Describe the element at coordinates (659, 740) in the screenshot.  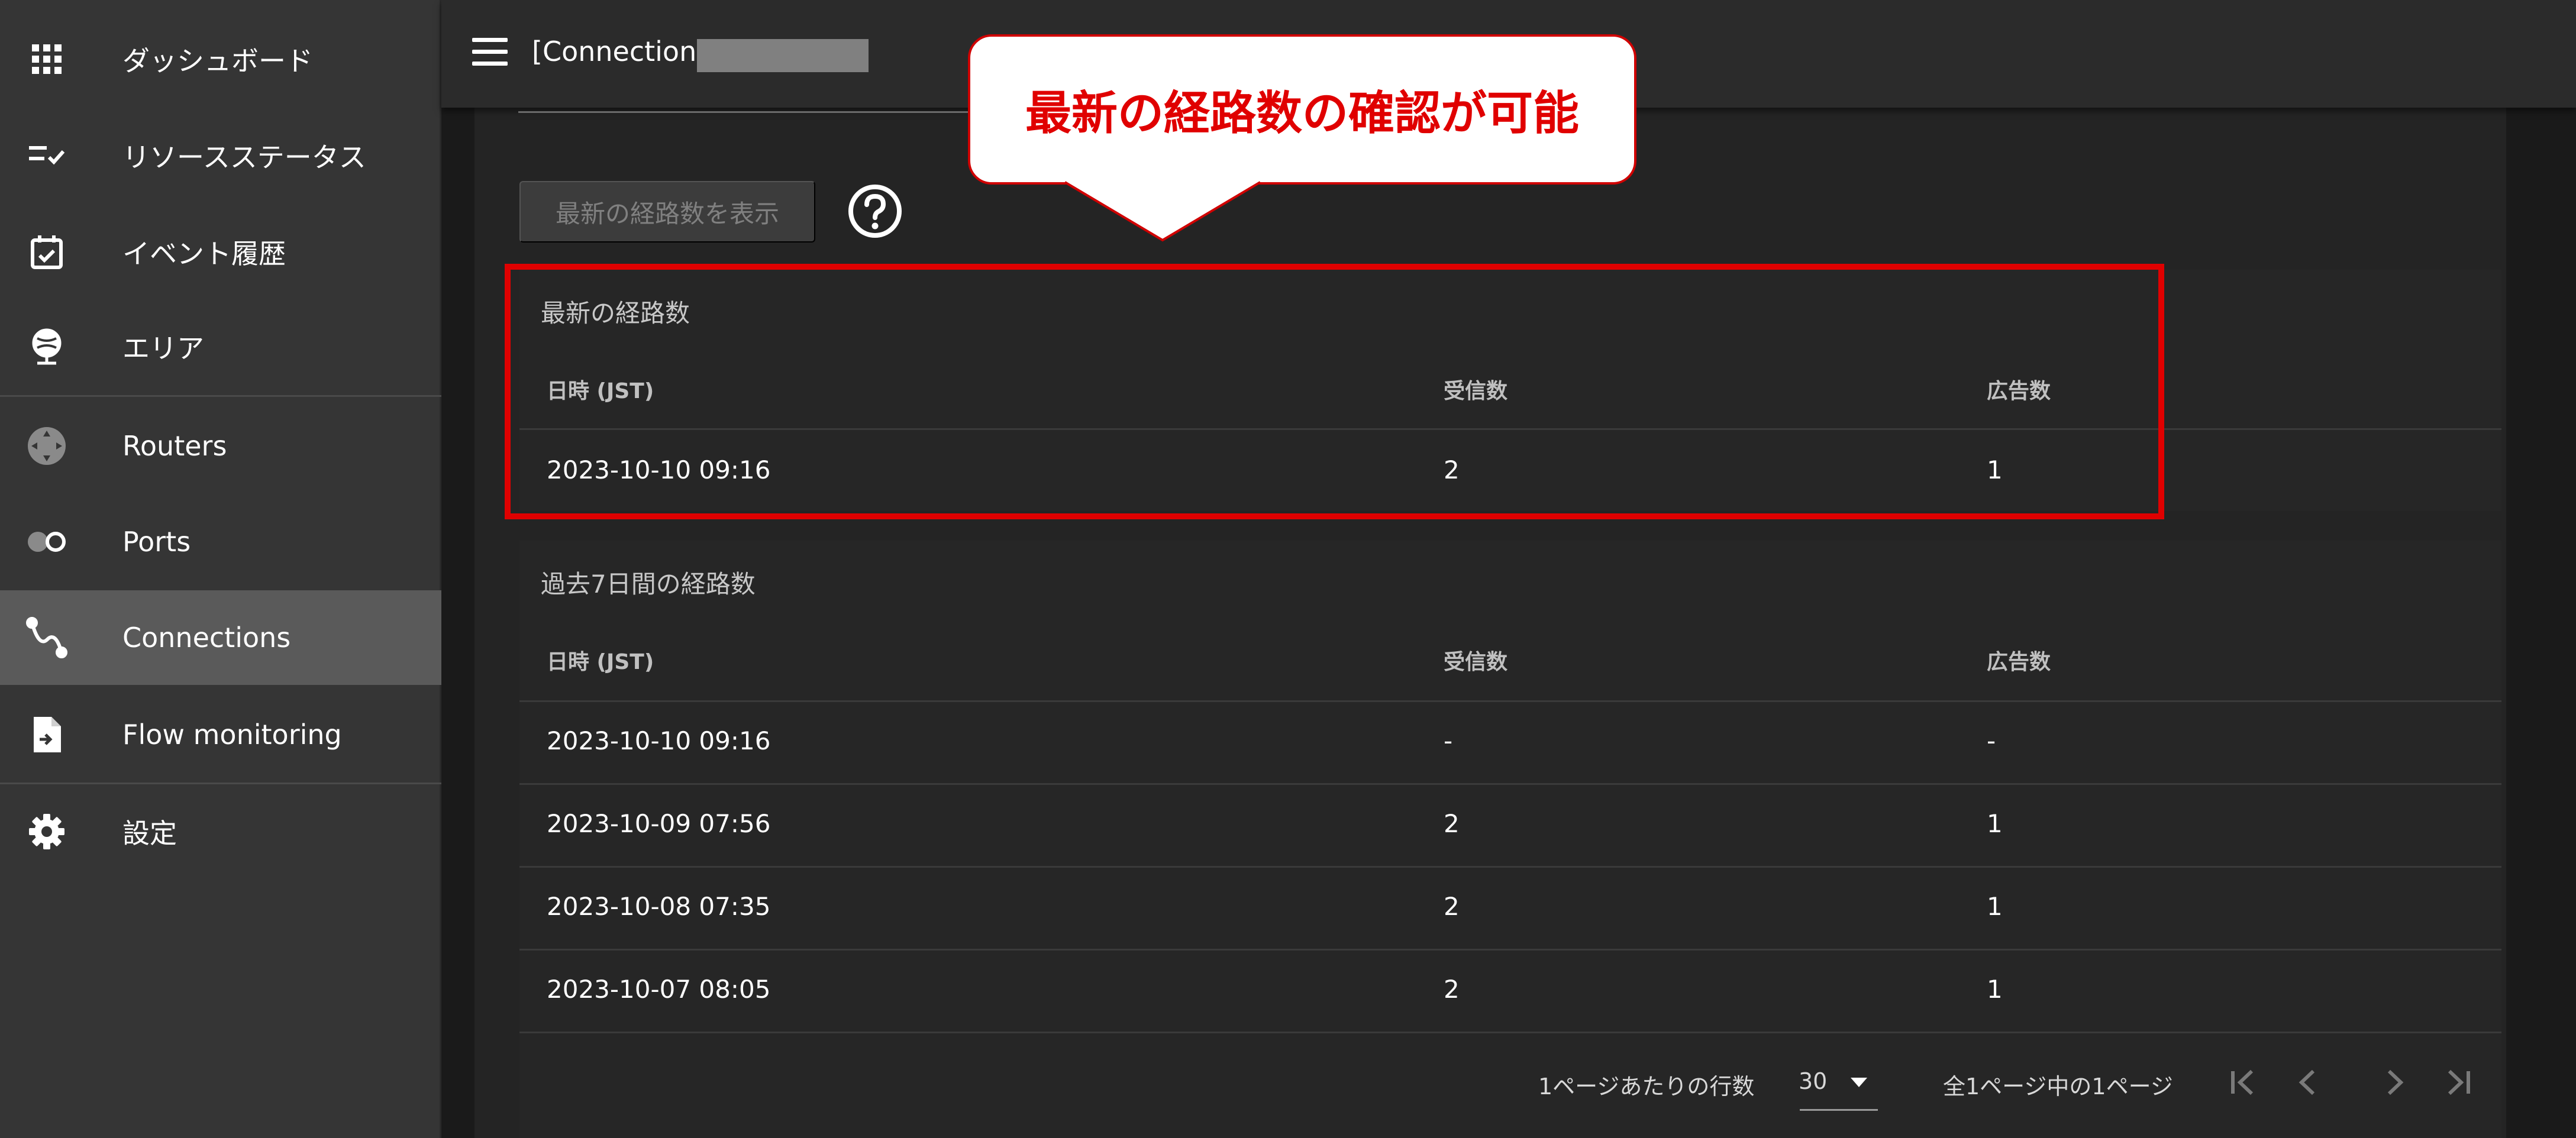
I see `cell-datetime: 2023-10-10 09:16` at that location.